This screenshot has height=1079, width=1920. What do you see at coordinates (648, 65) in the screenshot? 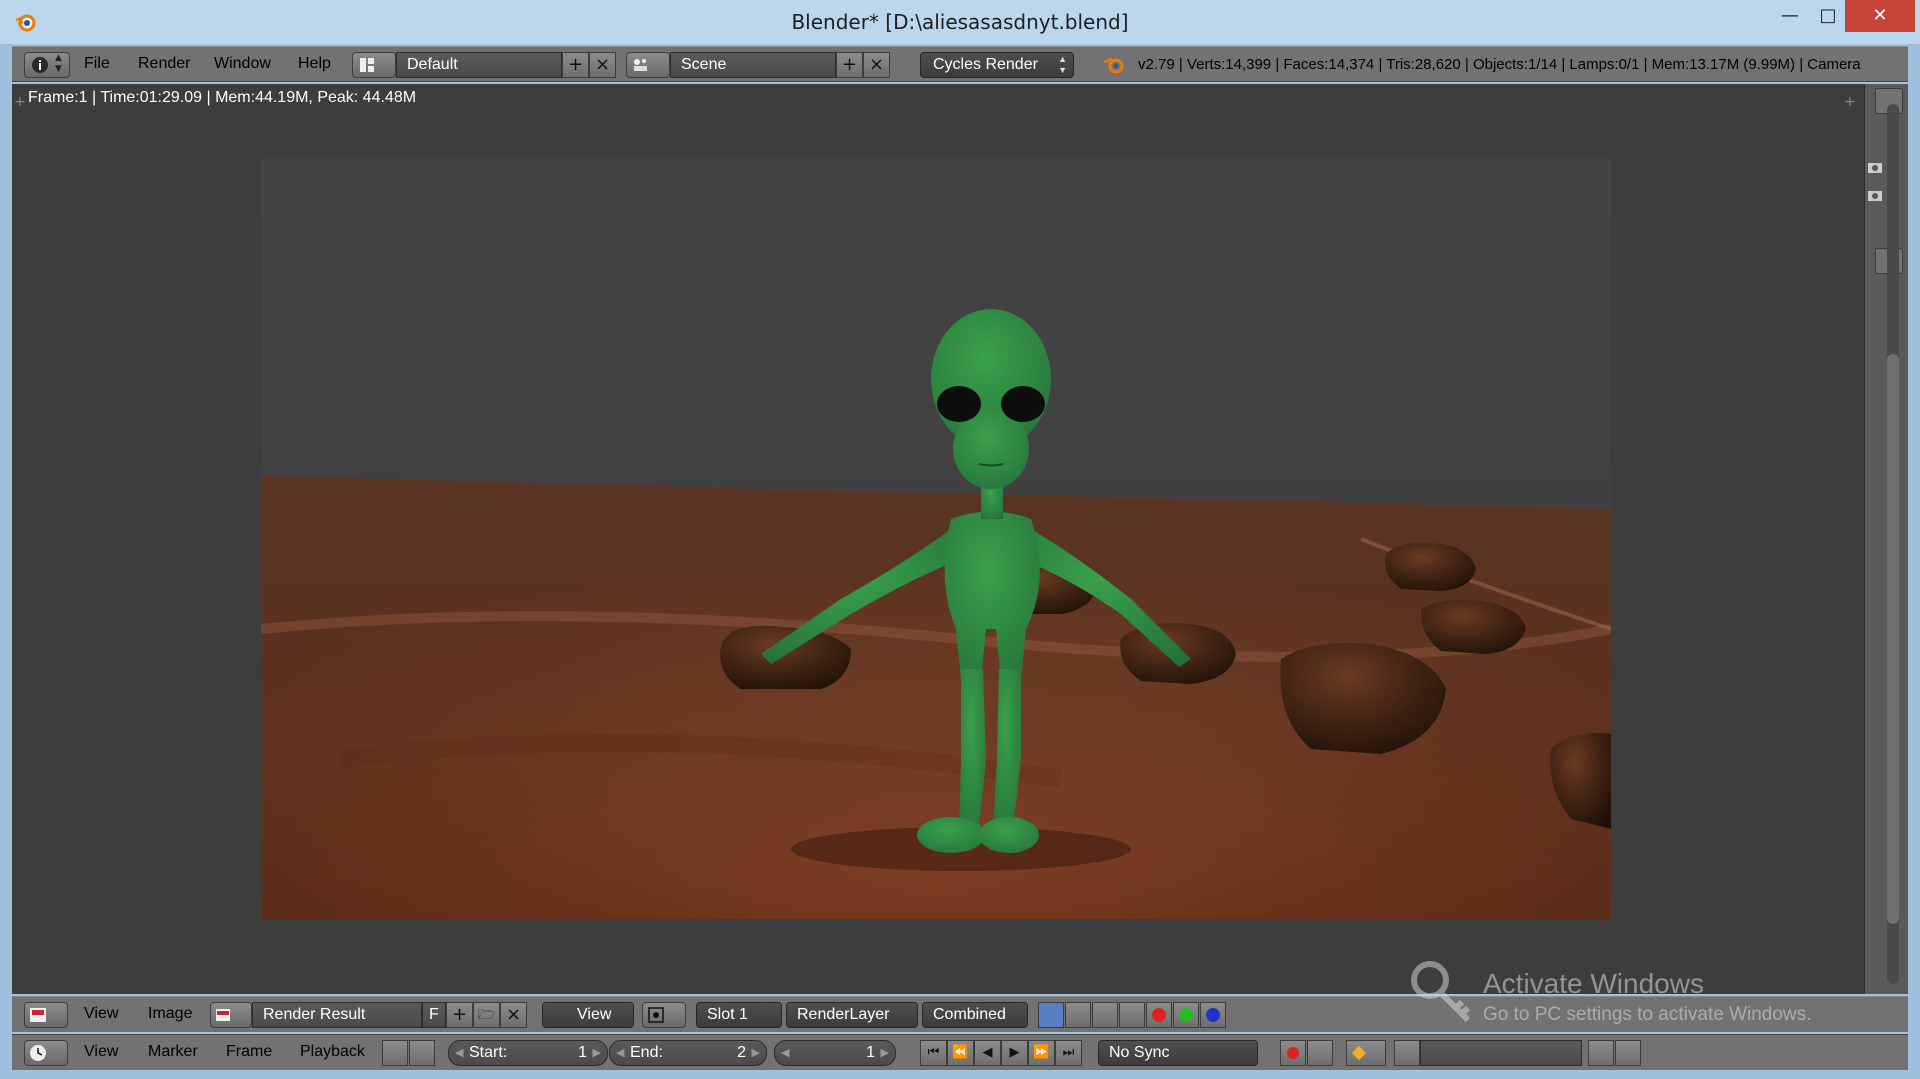
I see `scene-selector` at bounding box center [648, 65].